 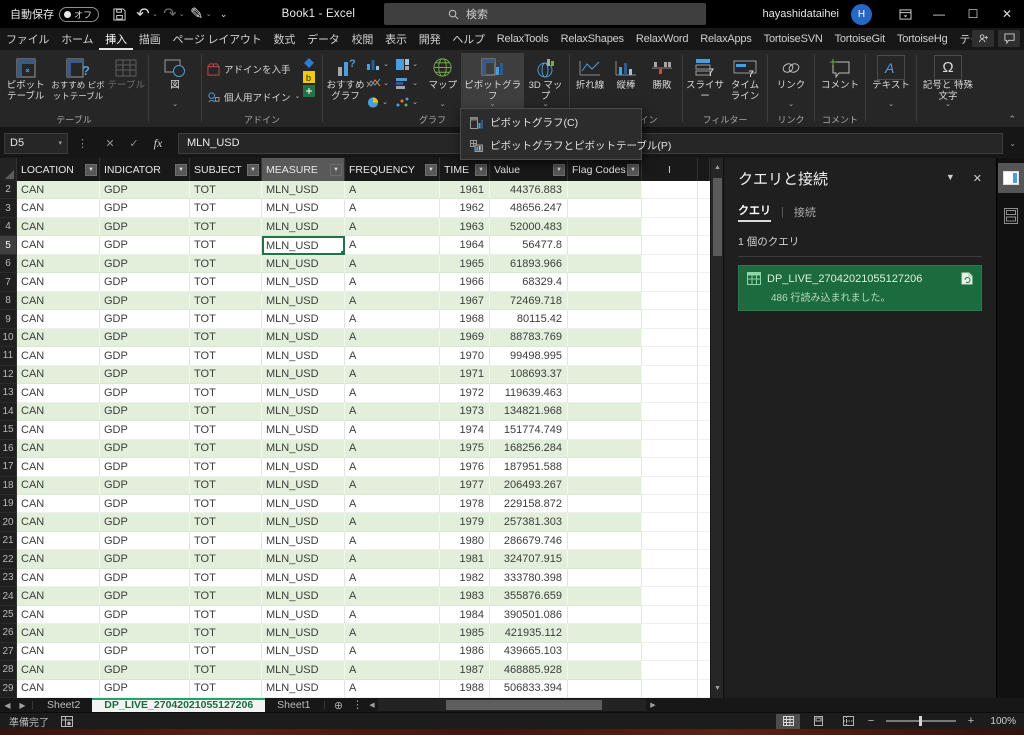 What do you see at coordinates (8, 485) in the screenshot?
I see `row-number-18: 18` at bounding box center [8, 485].